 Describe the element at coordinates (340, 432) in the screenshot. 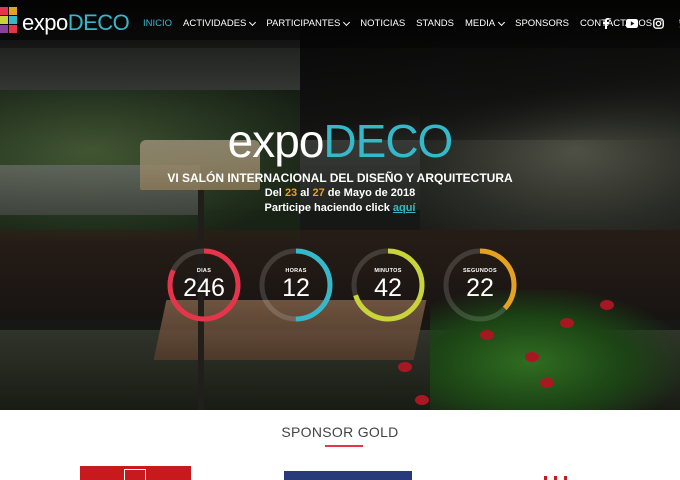

I see `sponsor-section-title: SPONSOR GOLD` at that location.